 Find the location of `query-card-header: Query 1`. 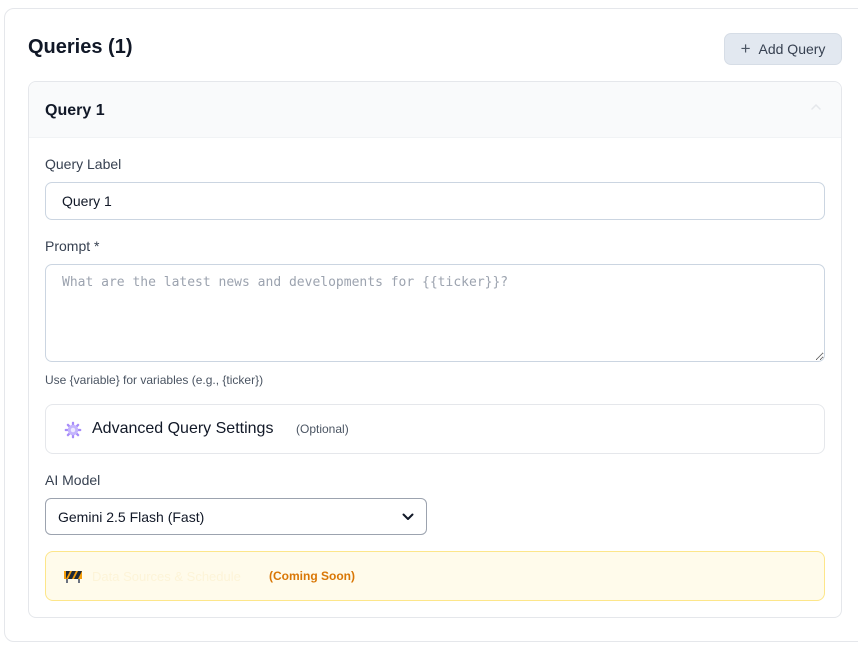

query-card-header: Query 1 is located at coordinates (435, 110).